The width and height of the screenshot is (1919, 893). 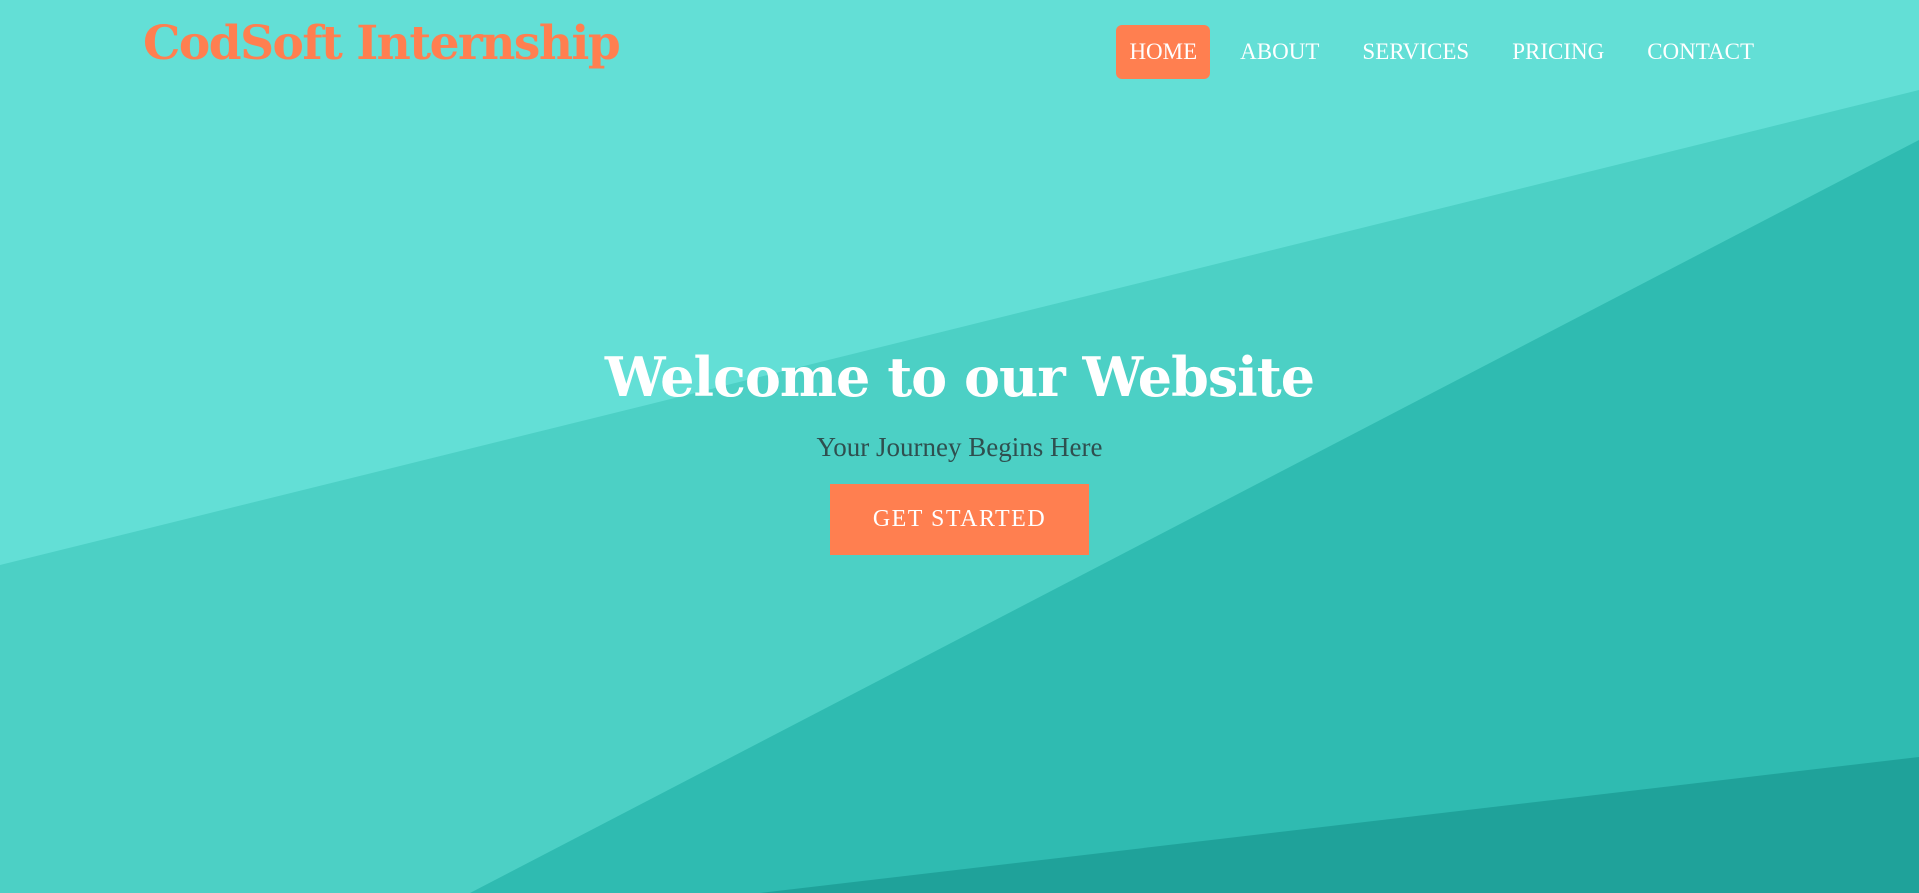 What do you see at coordinates (1279, 52) in the screenshot?
I see `nav-link-about: ABOUT` at bounding box center [1279, 52].